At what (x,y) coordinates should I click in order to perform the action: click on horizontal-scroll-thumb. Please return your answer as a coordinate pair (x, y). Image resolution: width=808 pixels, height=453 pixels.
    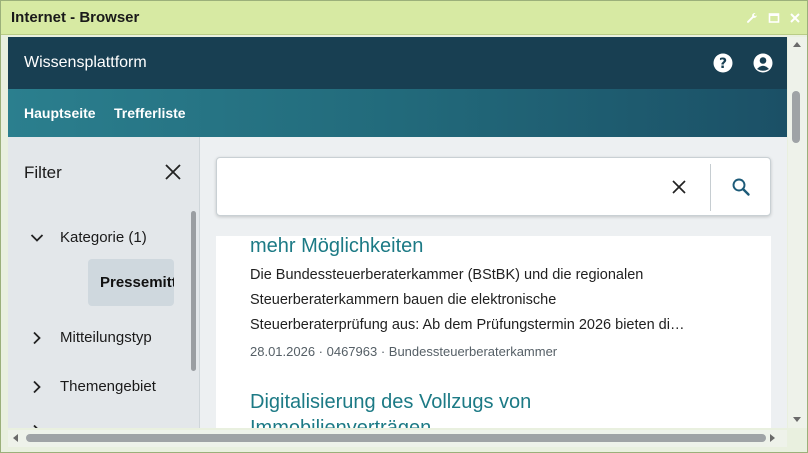
    Looking at the image, I should click on (396, 438).